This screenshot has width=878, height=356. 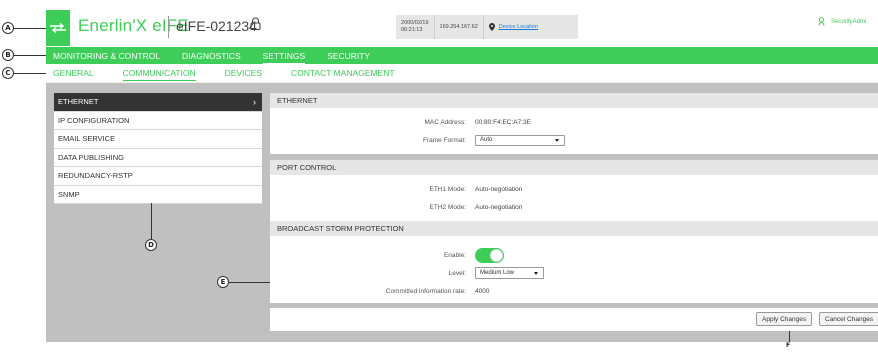 What do you see at coordinates (158, 176) in the screenshot?
I see `side-menu-item-redundancy-rstp: REDUNDANCY-RSTP` at bounding box center [158, 176].